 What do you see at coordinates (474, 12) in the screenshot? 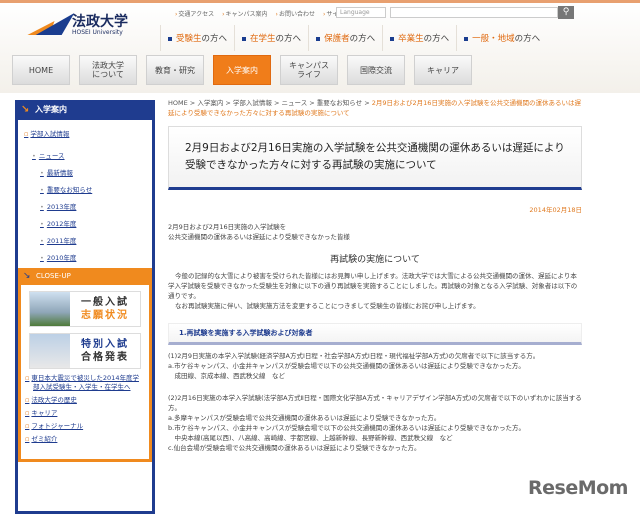
I see `search-input` at bounding box center [474, 12].